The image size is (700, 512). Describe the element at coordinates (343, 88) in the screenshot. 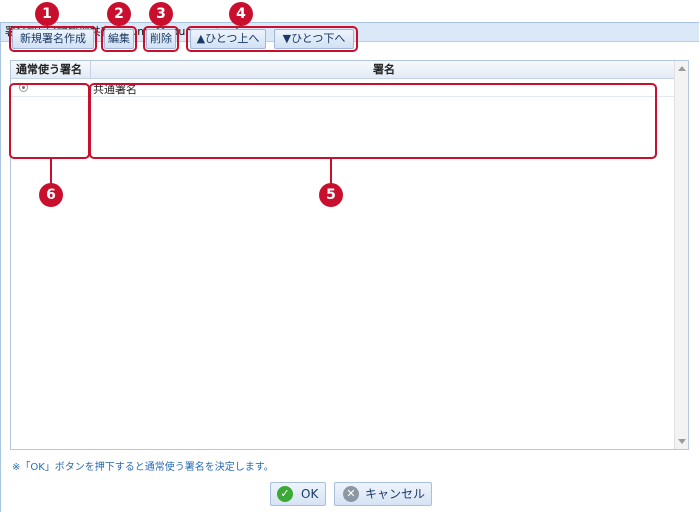

I see `table-row: 共通署名` at that location.